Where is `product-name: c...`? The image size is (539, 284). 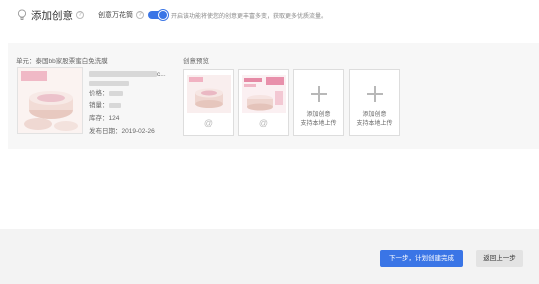
product-name: c... is located at coordinates (127, 74).